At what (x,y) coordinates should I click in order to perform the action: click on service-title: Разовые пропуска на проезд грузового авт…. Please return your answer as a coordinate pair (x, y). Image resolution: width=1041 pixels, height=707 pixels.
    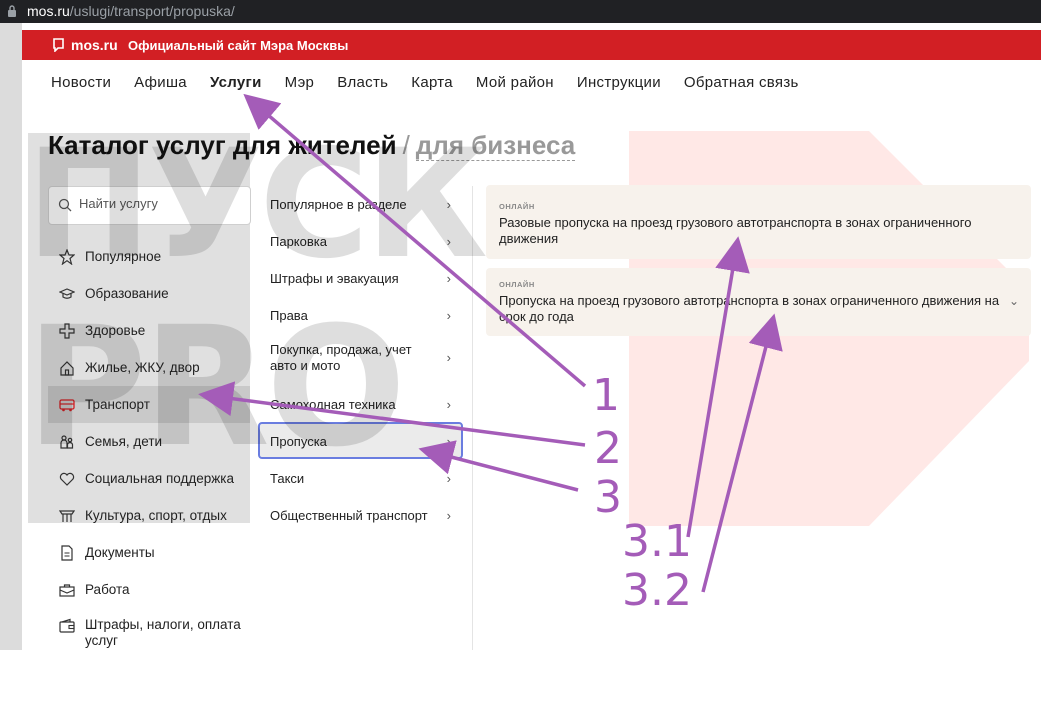
    Looking at the image, I should click on (735, 230).